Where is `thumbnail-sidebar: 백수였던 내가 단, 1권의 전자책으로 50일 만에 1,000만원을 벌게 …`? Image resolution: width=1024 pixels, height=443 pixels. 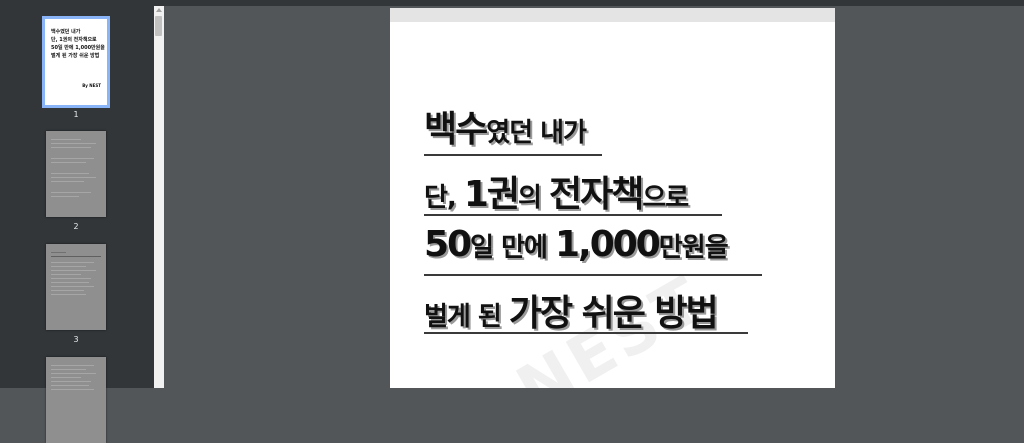
thumbnail-sidebar: 백수였던 내가 단, 1권의 전자책으로 50일 만에 1,000만원을 벌게 … is located at coordinates (77, 224).